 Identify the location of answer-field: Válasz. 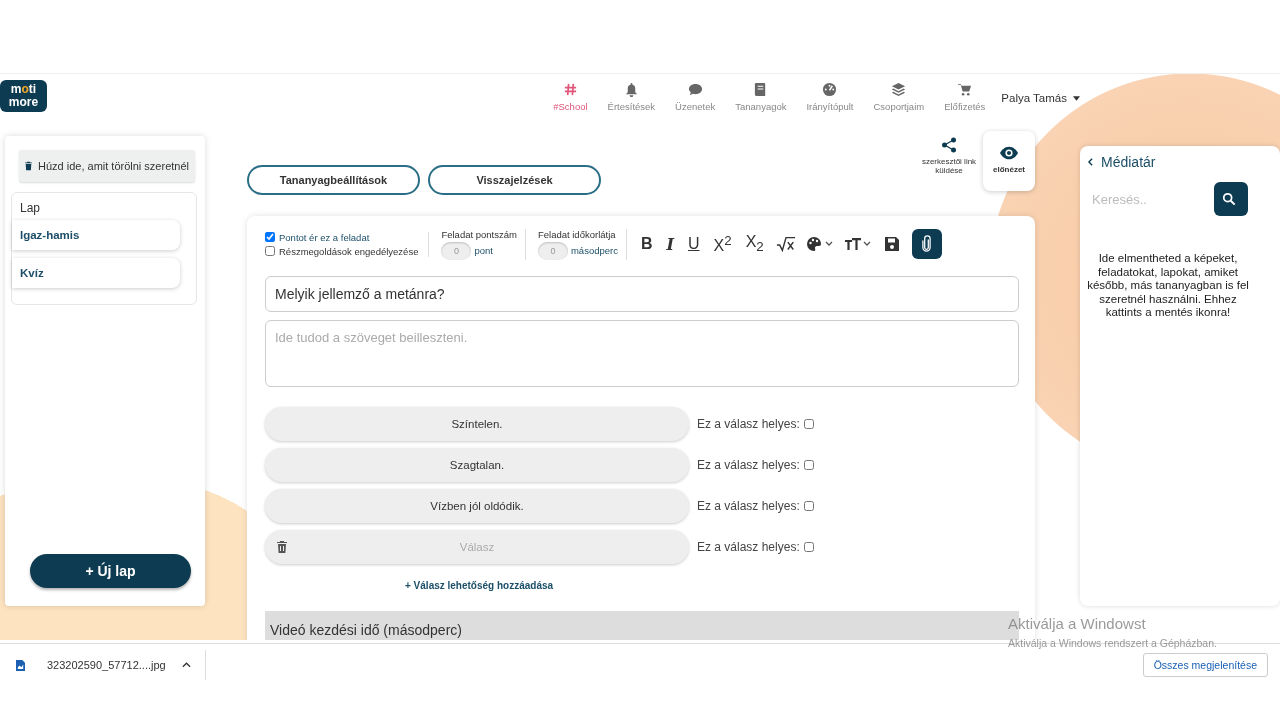
(477, 547).